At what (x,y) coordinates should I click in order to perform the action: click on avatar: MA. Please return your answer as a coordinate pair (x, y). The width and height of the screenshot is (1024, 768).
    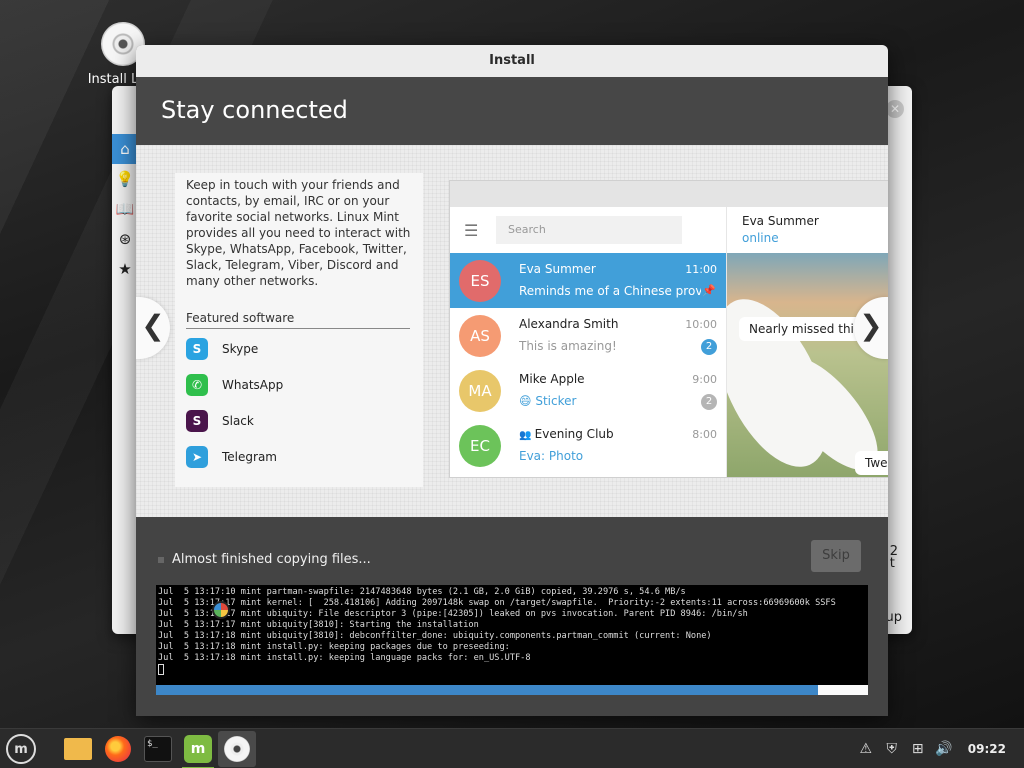
    Looking at the image, I should click on (480, 390).